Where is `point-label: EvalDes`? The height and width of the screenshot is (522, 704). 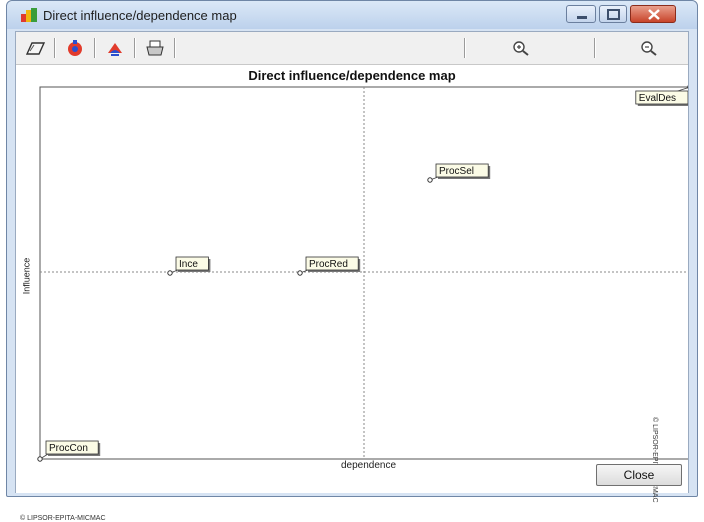
point-label: EvalDes is located at coordinates (657, 98).